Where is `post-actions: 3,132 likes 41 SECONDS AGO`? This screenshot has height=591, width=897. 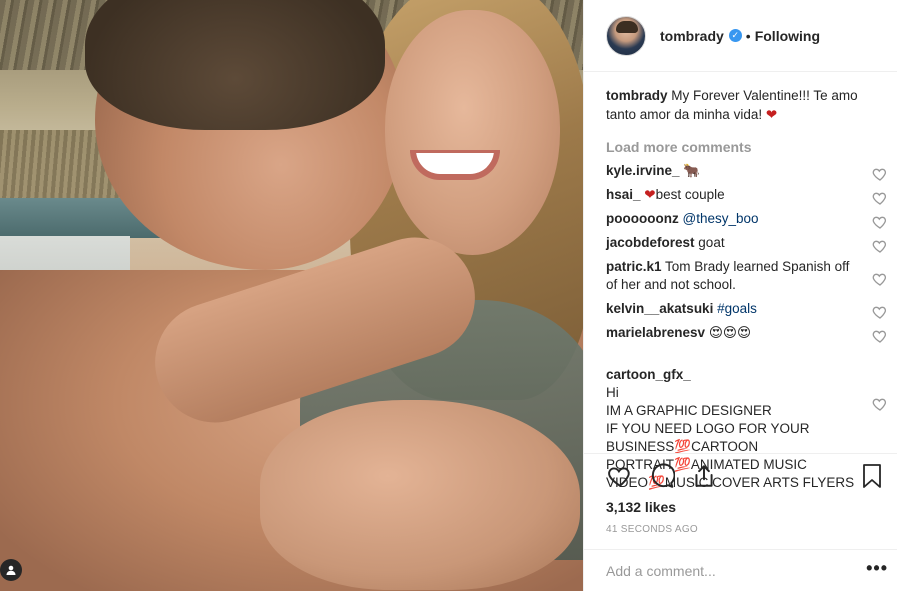
post-actions: 3,132 likes 41 SECONDS AGO is located at coordinates (740, 503).